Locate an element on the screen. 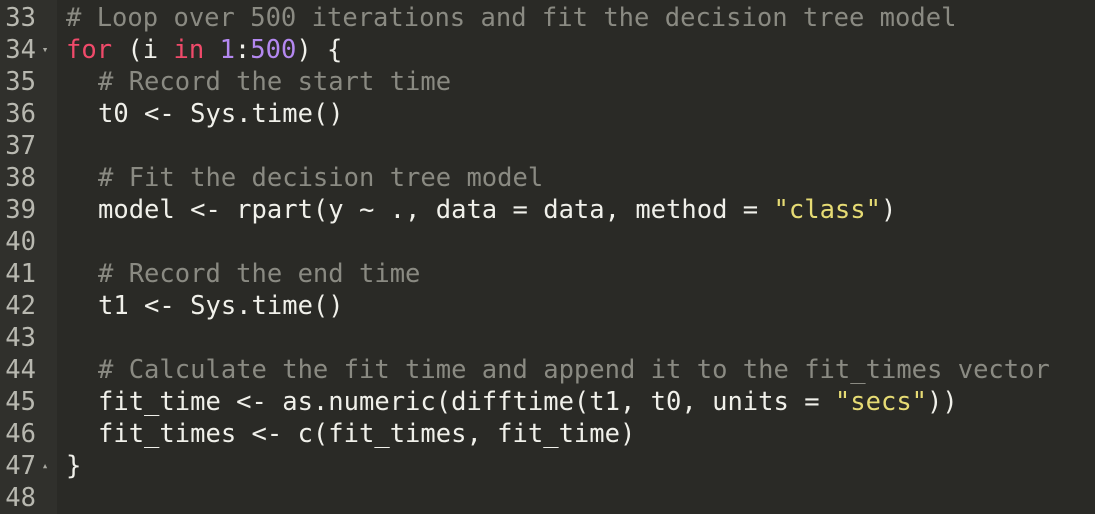 The height and width of the screenshot is (514, 1095). line-number: 44 is located at coordinates (20, 370).